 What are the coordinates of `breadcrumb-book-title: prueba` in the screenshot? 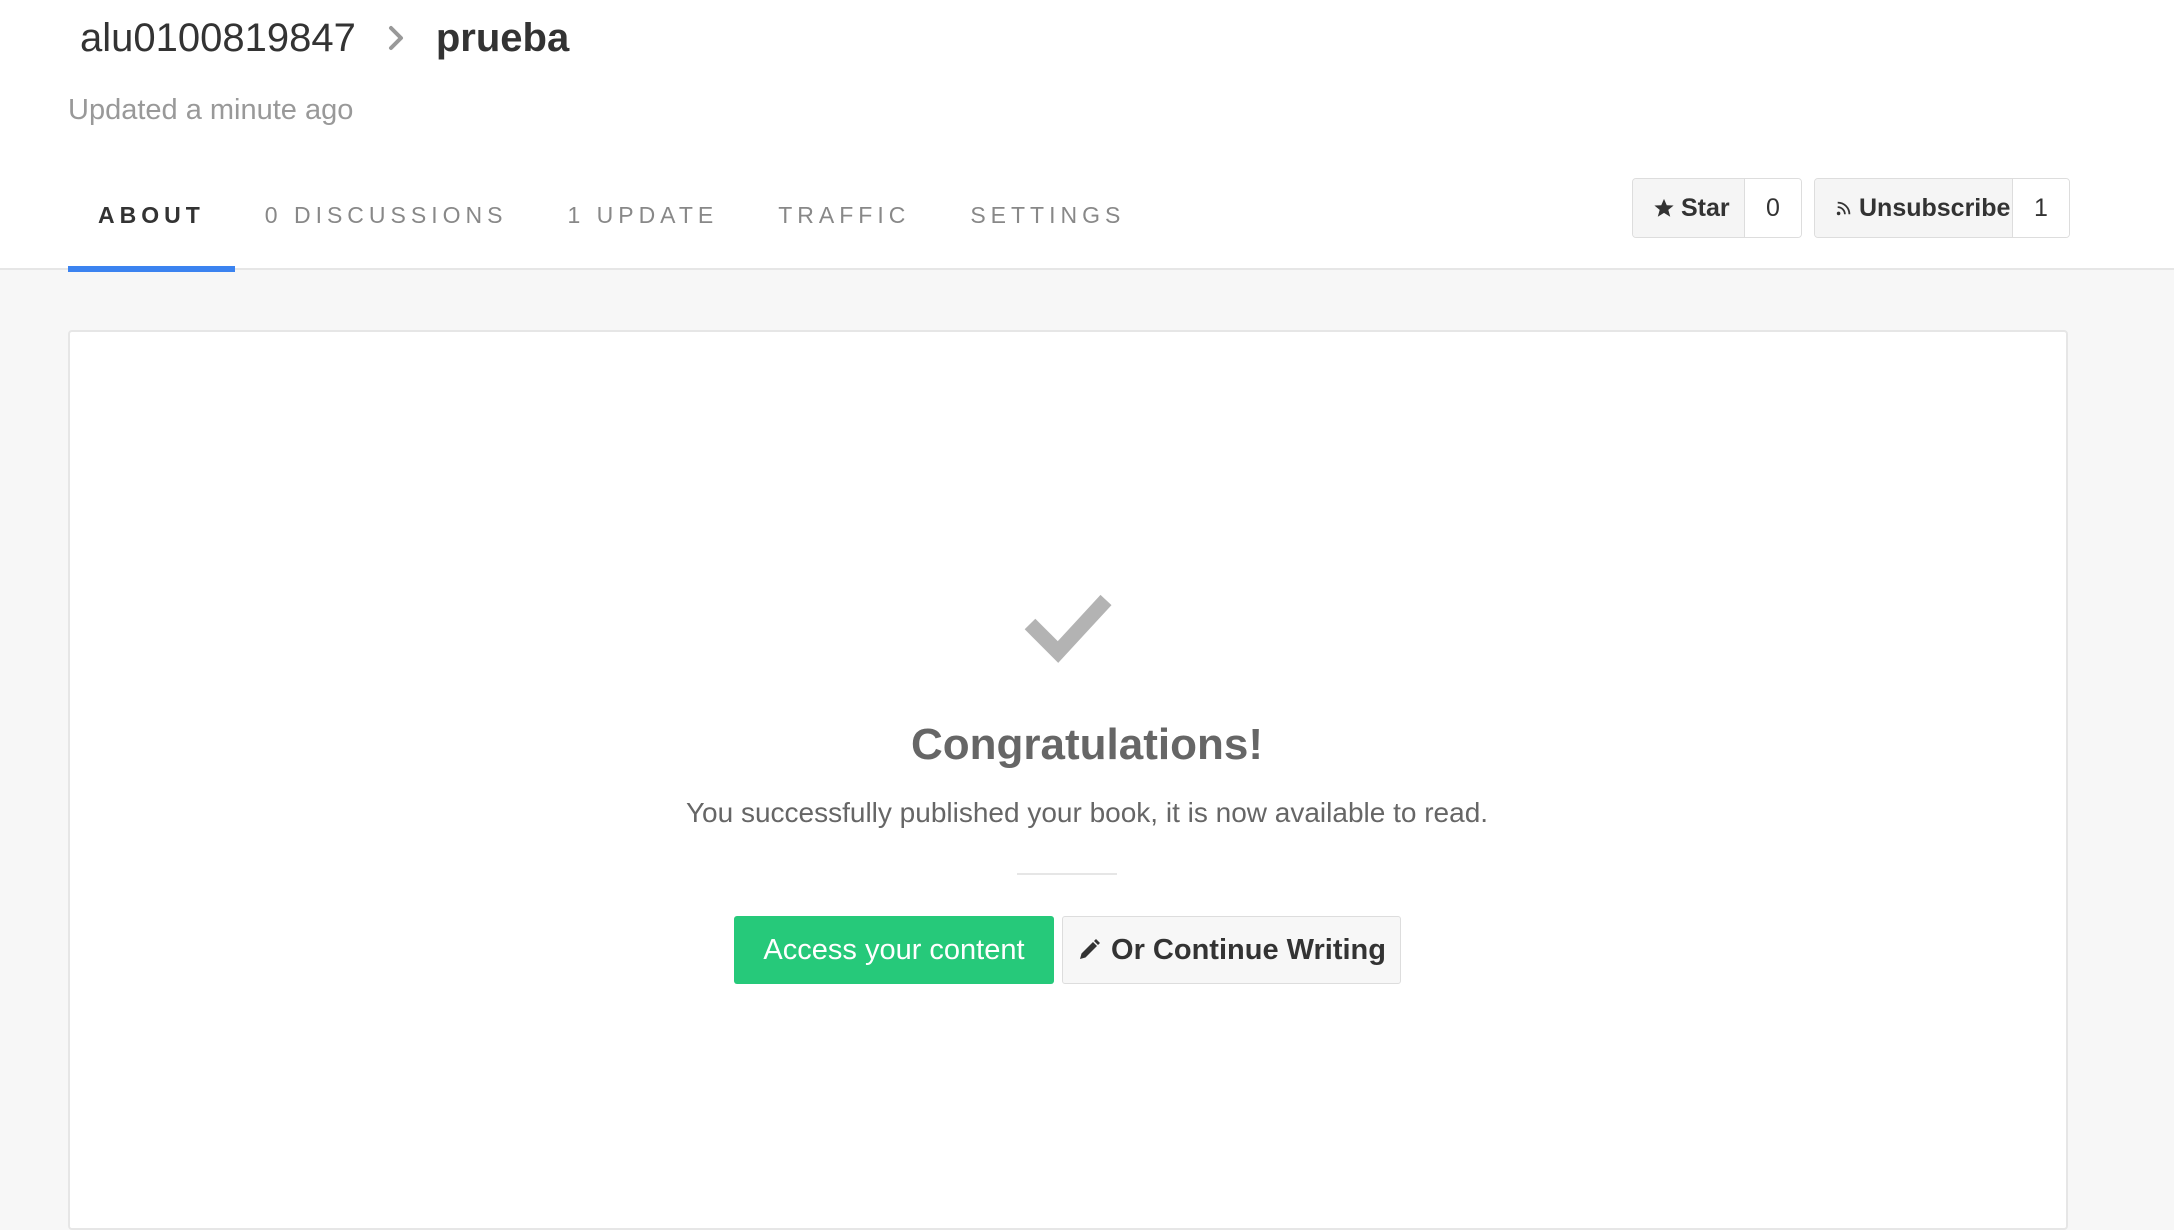 It's located at (502, 38).